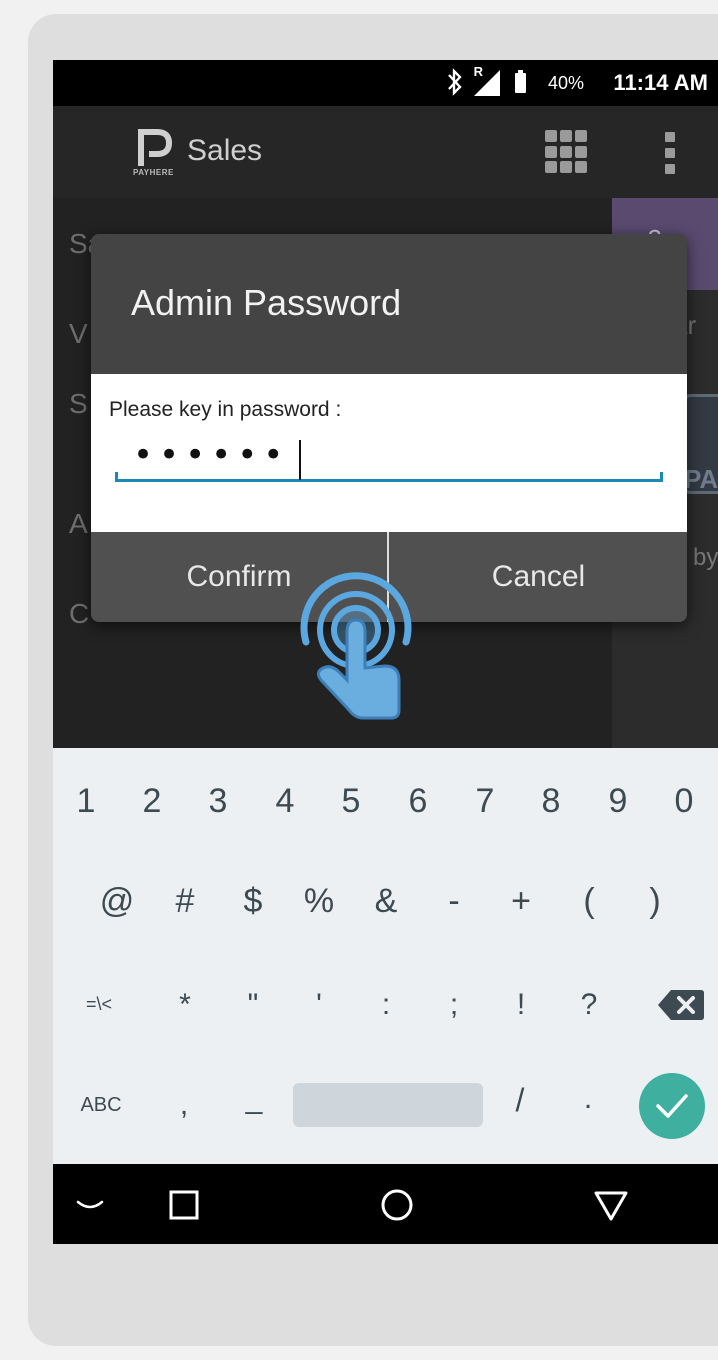 The height and width of the screenshot is (1360, 718). What do you see at coordinates (386, 1005) in the screenshot?
I see `key-colon: :` at bounding box center [386, 1005].